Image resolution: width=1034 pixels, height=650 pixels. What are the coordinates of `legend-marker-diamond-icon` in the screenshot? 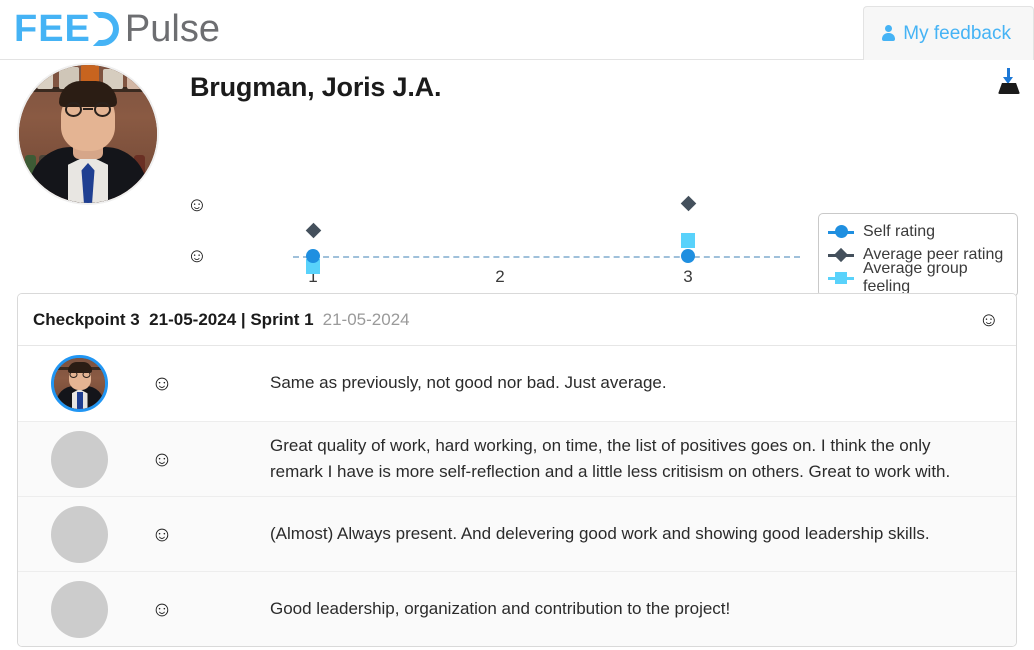 It's located at (841, 254).